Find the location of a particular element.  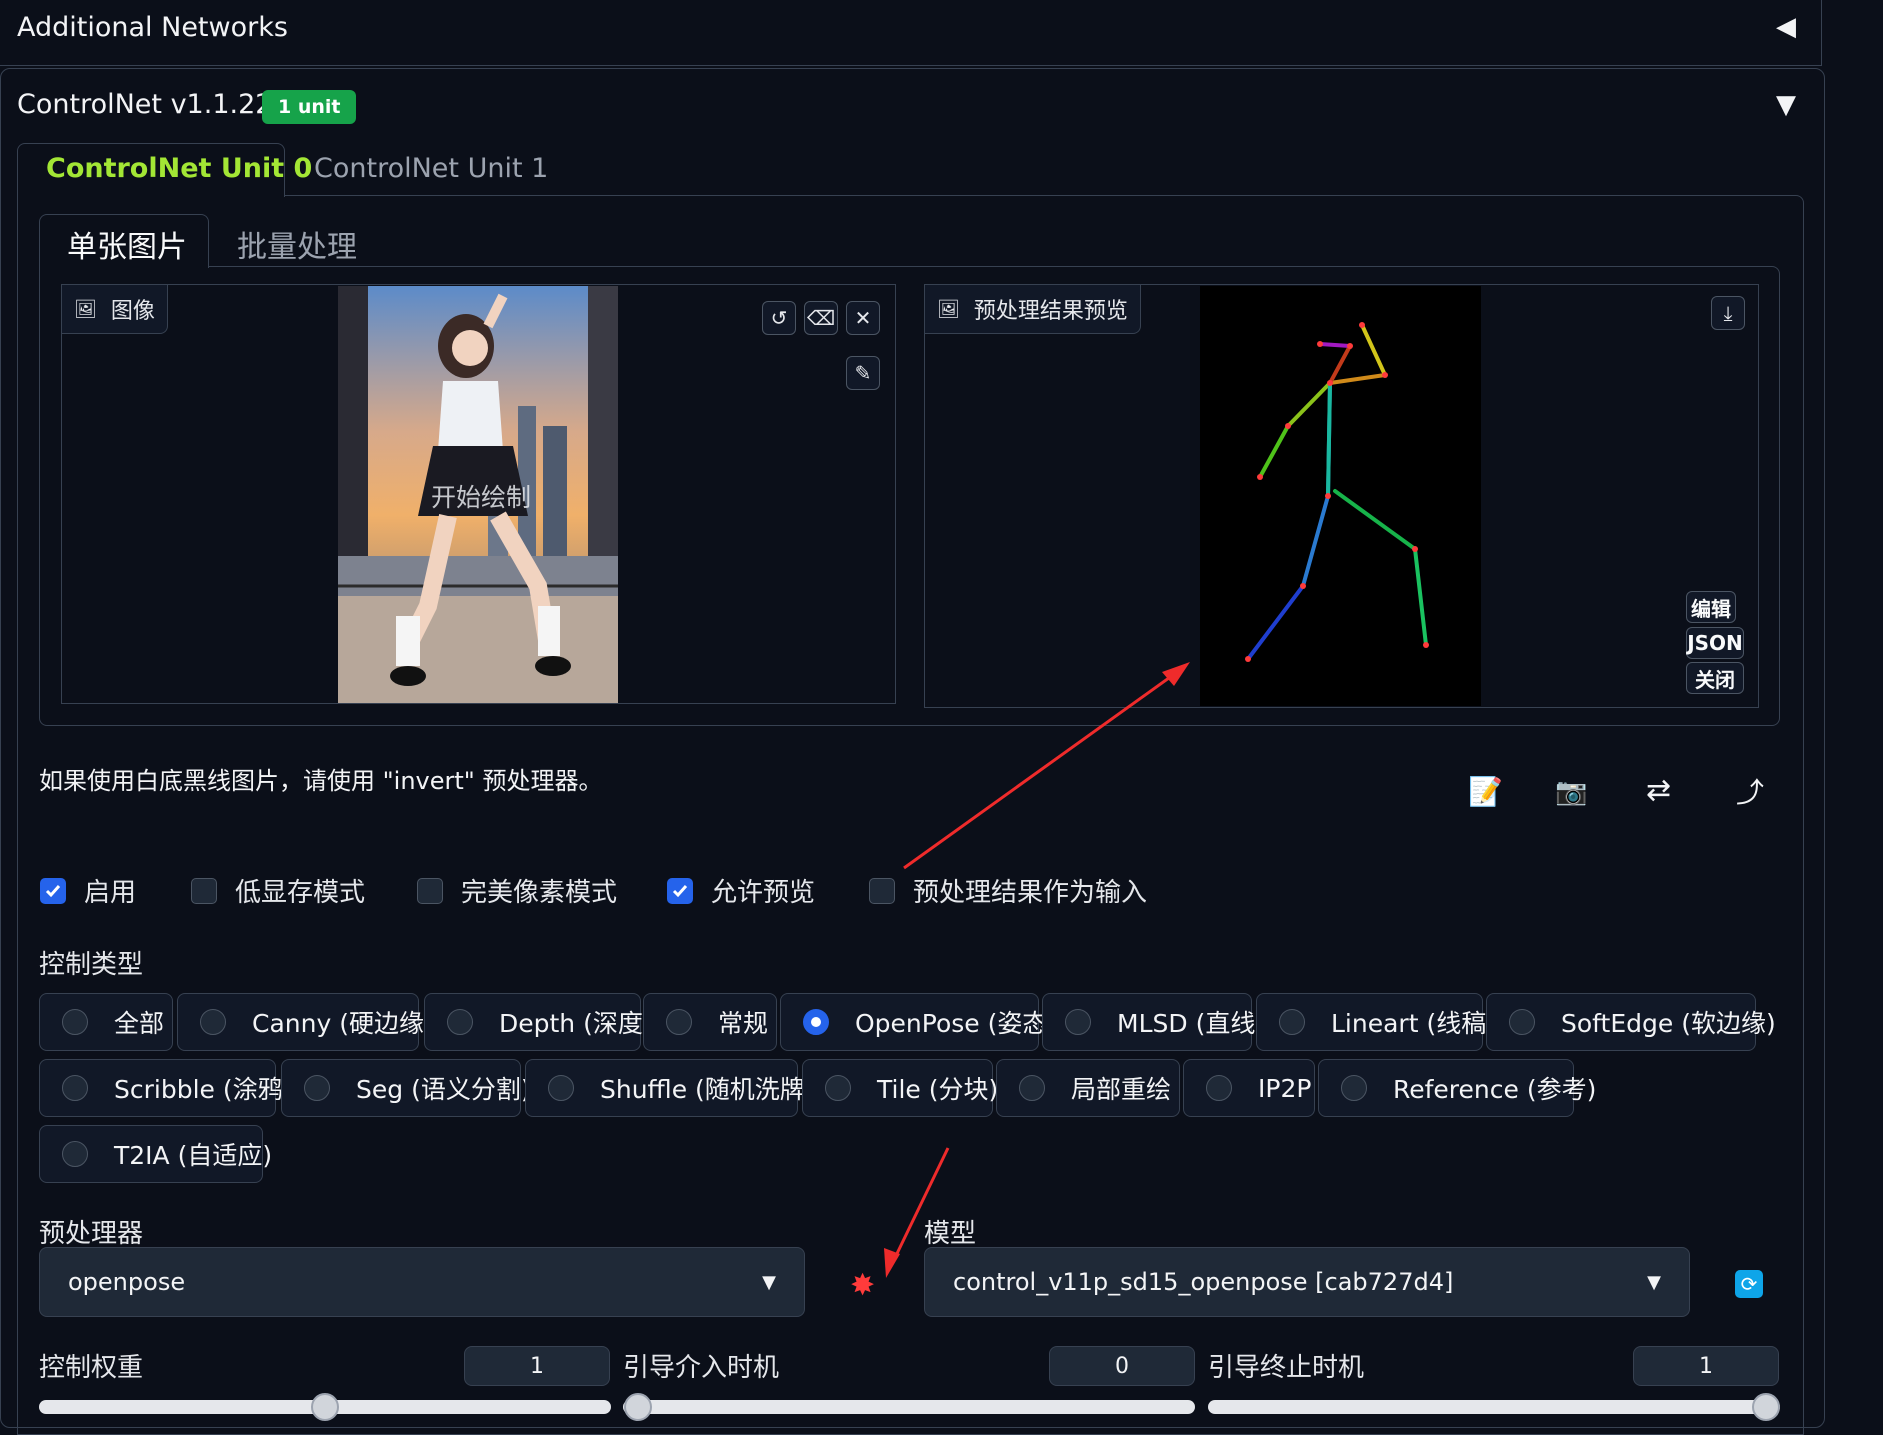

annotation-arrows is located at coordinates (1037, 970).